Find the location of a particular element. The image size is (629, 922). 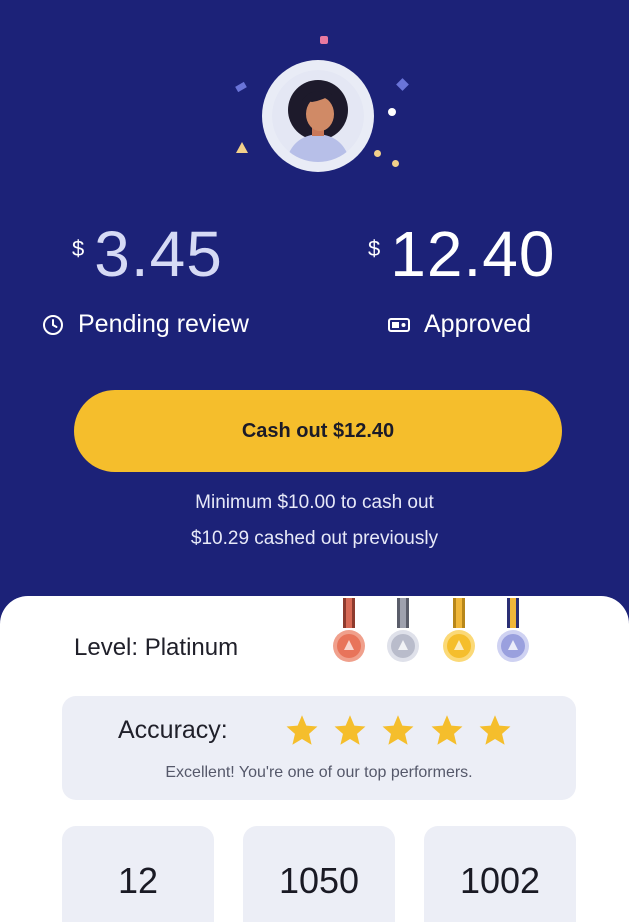

pending-status: Pending review is located at coordinates (145, 324).